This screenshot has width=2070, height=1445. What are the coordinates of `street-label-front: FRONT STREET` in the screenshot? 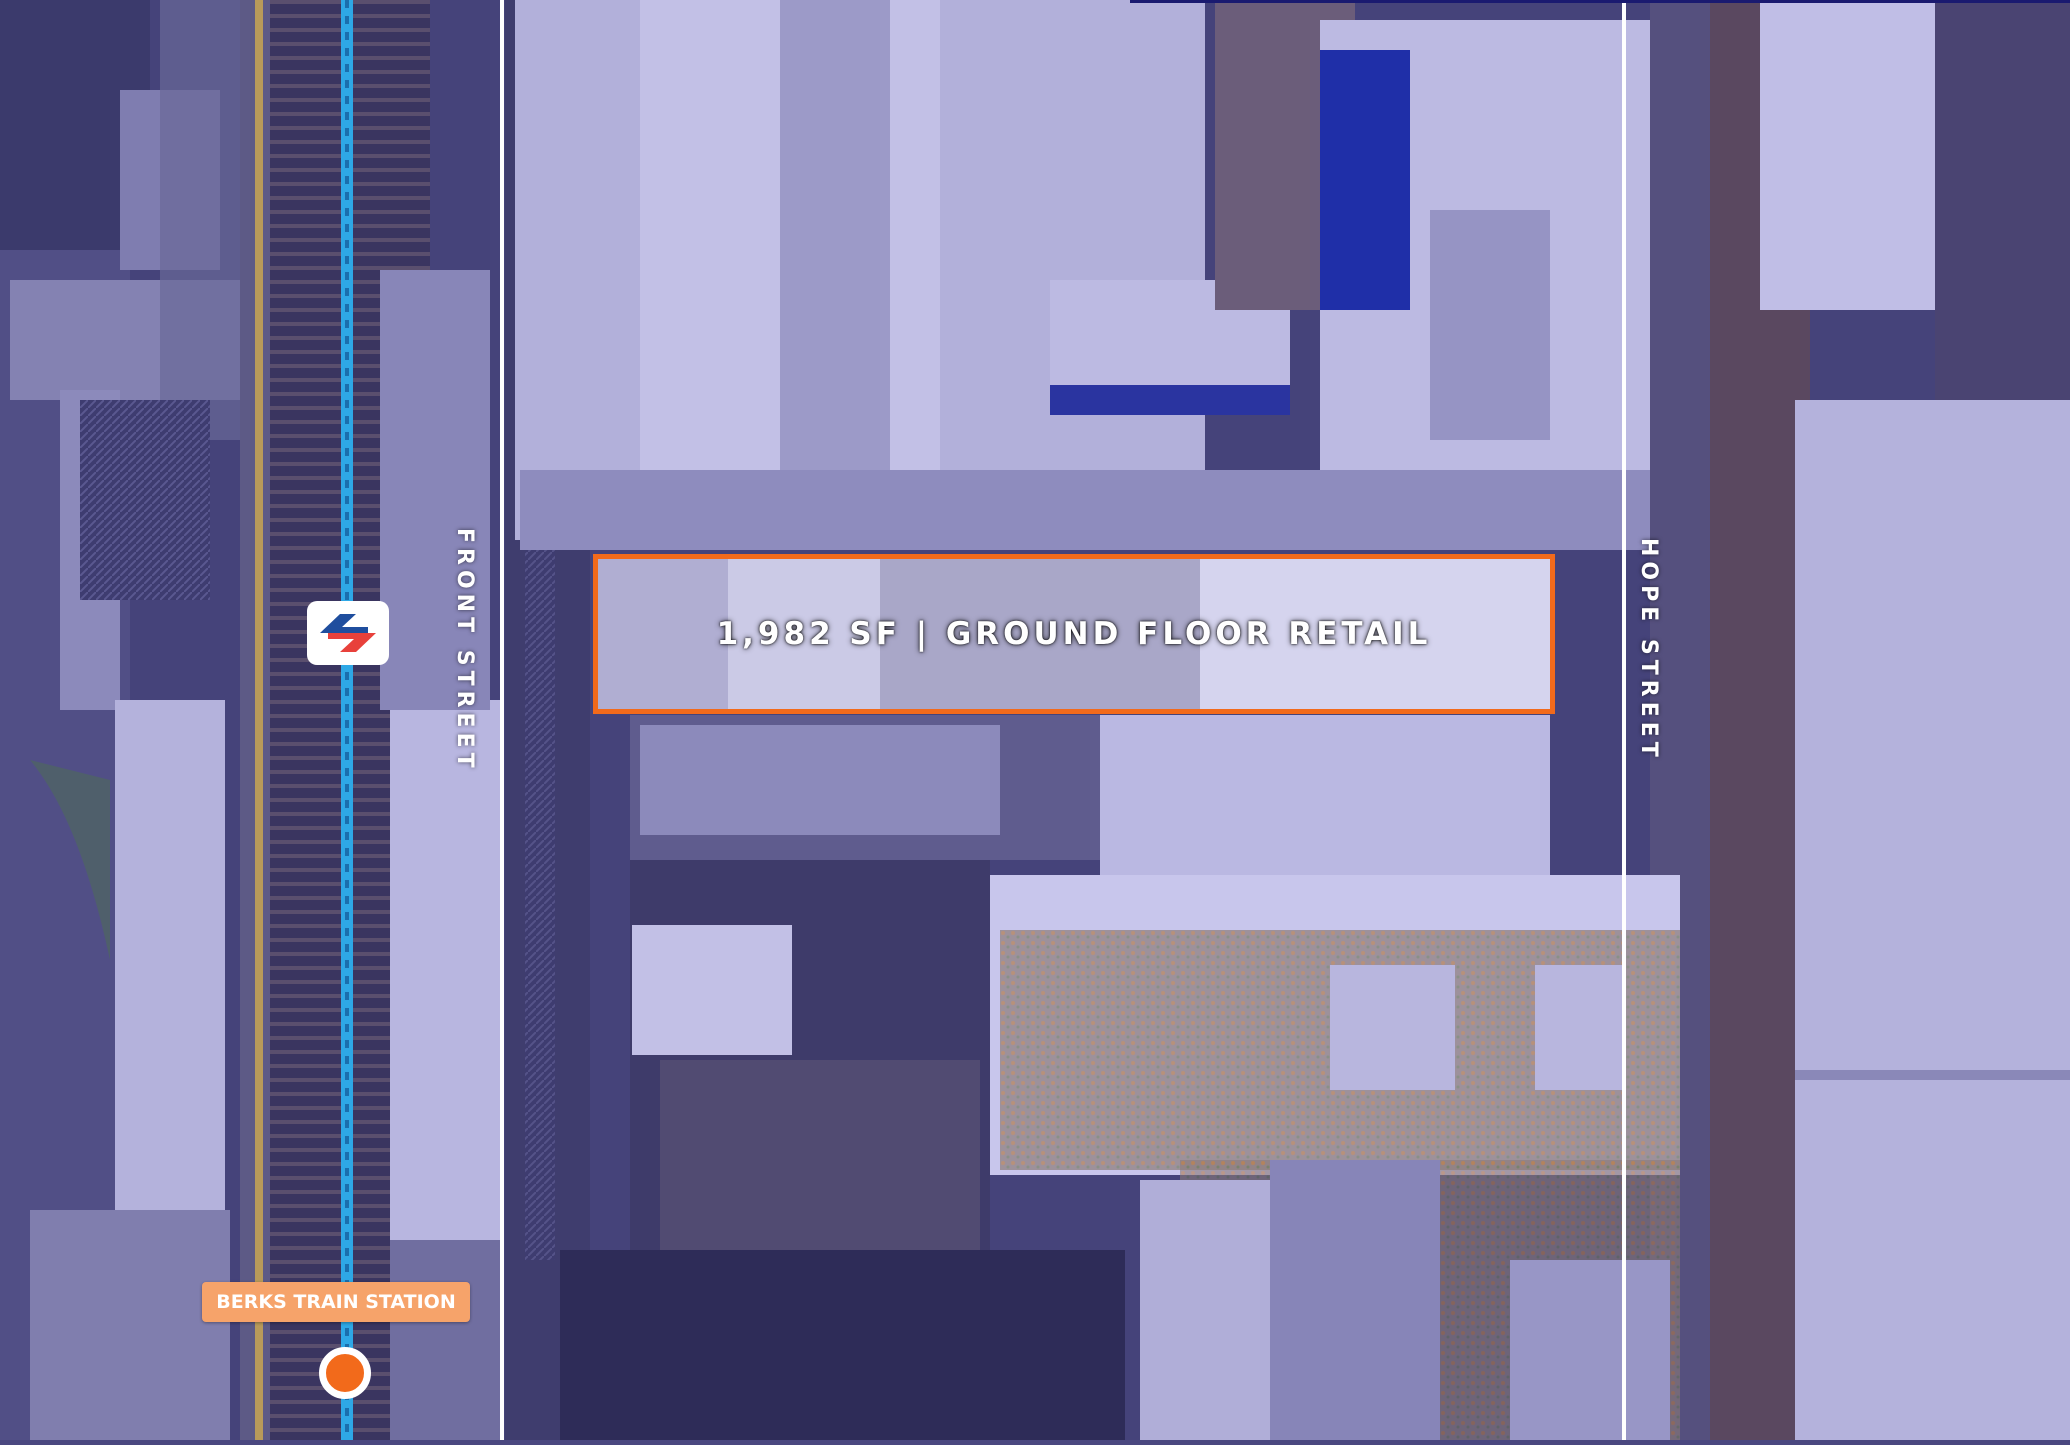 It's located at (464, 650).